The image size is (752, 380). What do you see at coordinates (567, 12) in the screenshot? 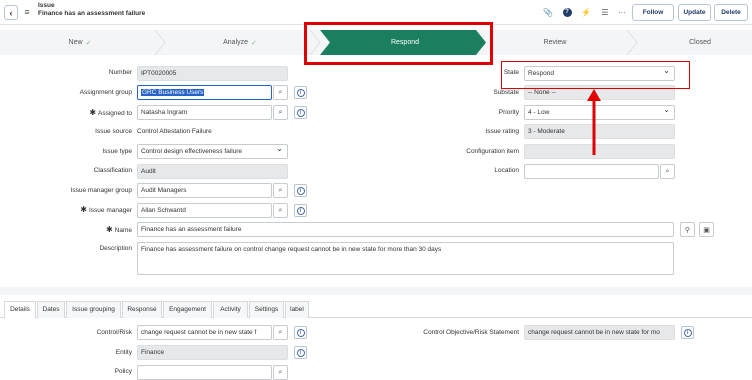
I see `help-icon: ?` at bounding box center [567, 12].